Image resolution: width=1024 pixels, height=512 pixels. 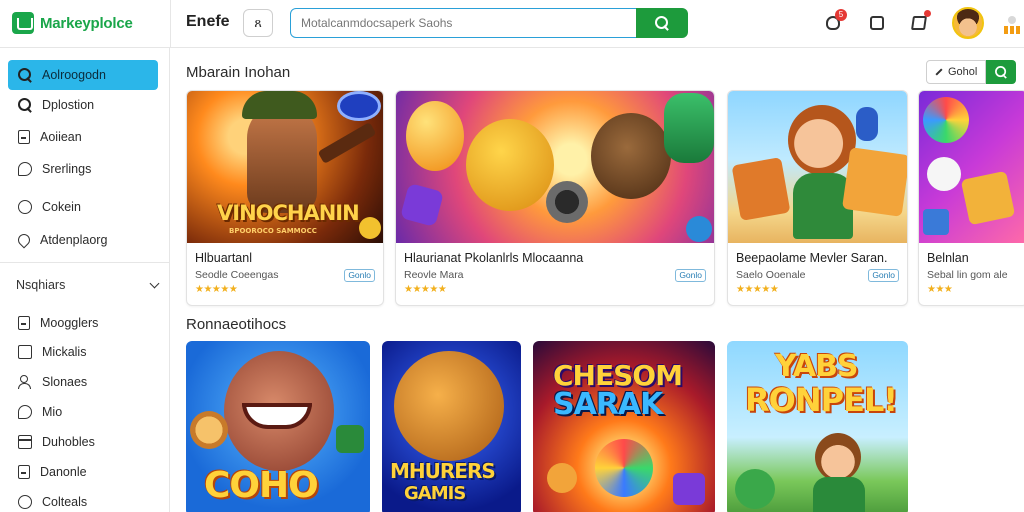 I want to click on search-bar, so click(x=489, y=23).